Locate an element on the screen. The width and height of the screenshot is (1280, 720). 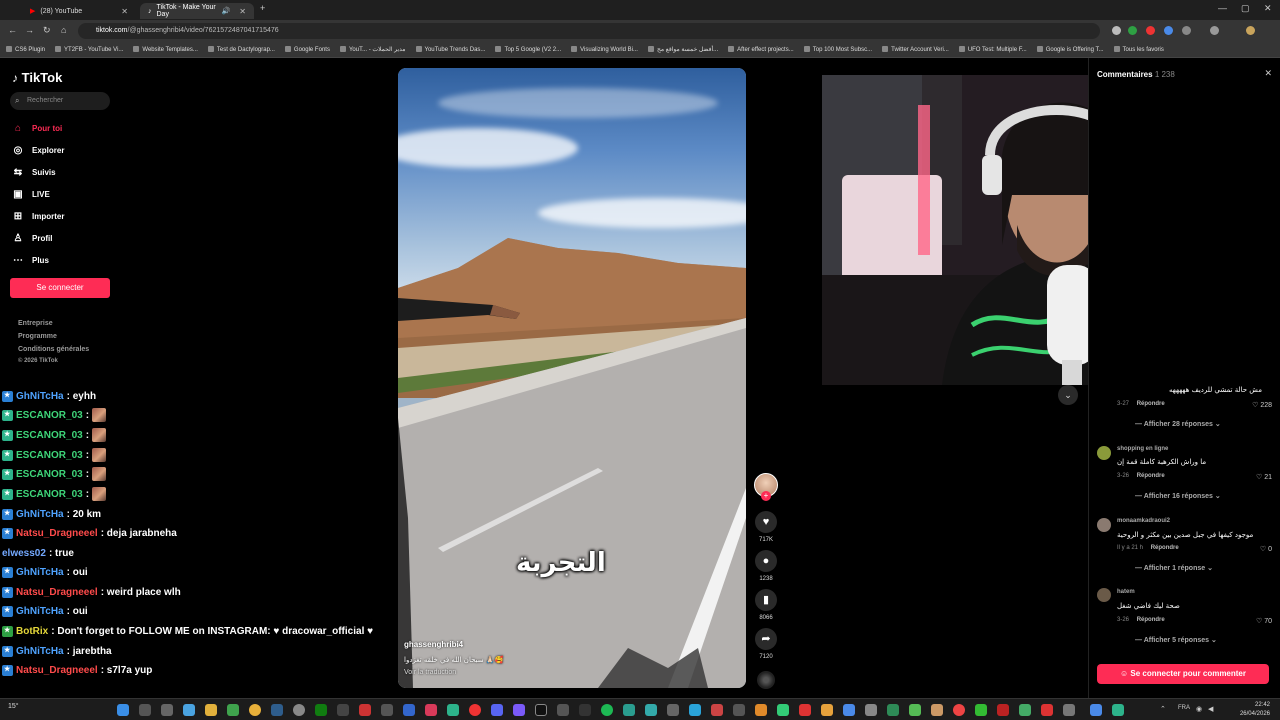
nav-profil: ♙ Profil is located at coordinates (32, 238).